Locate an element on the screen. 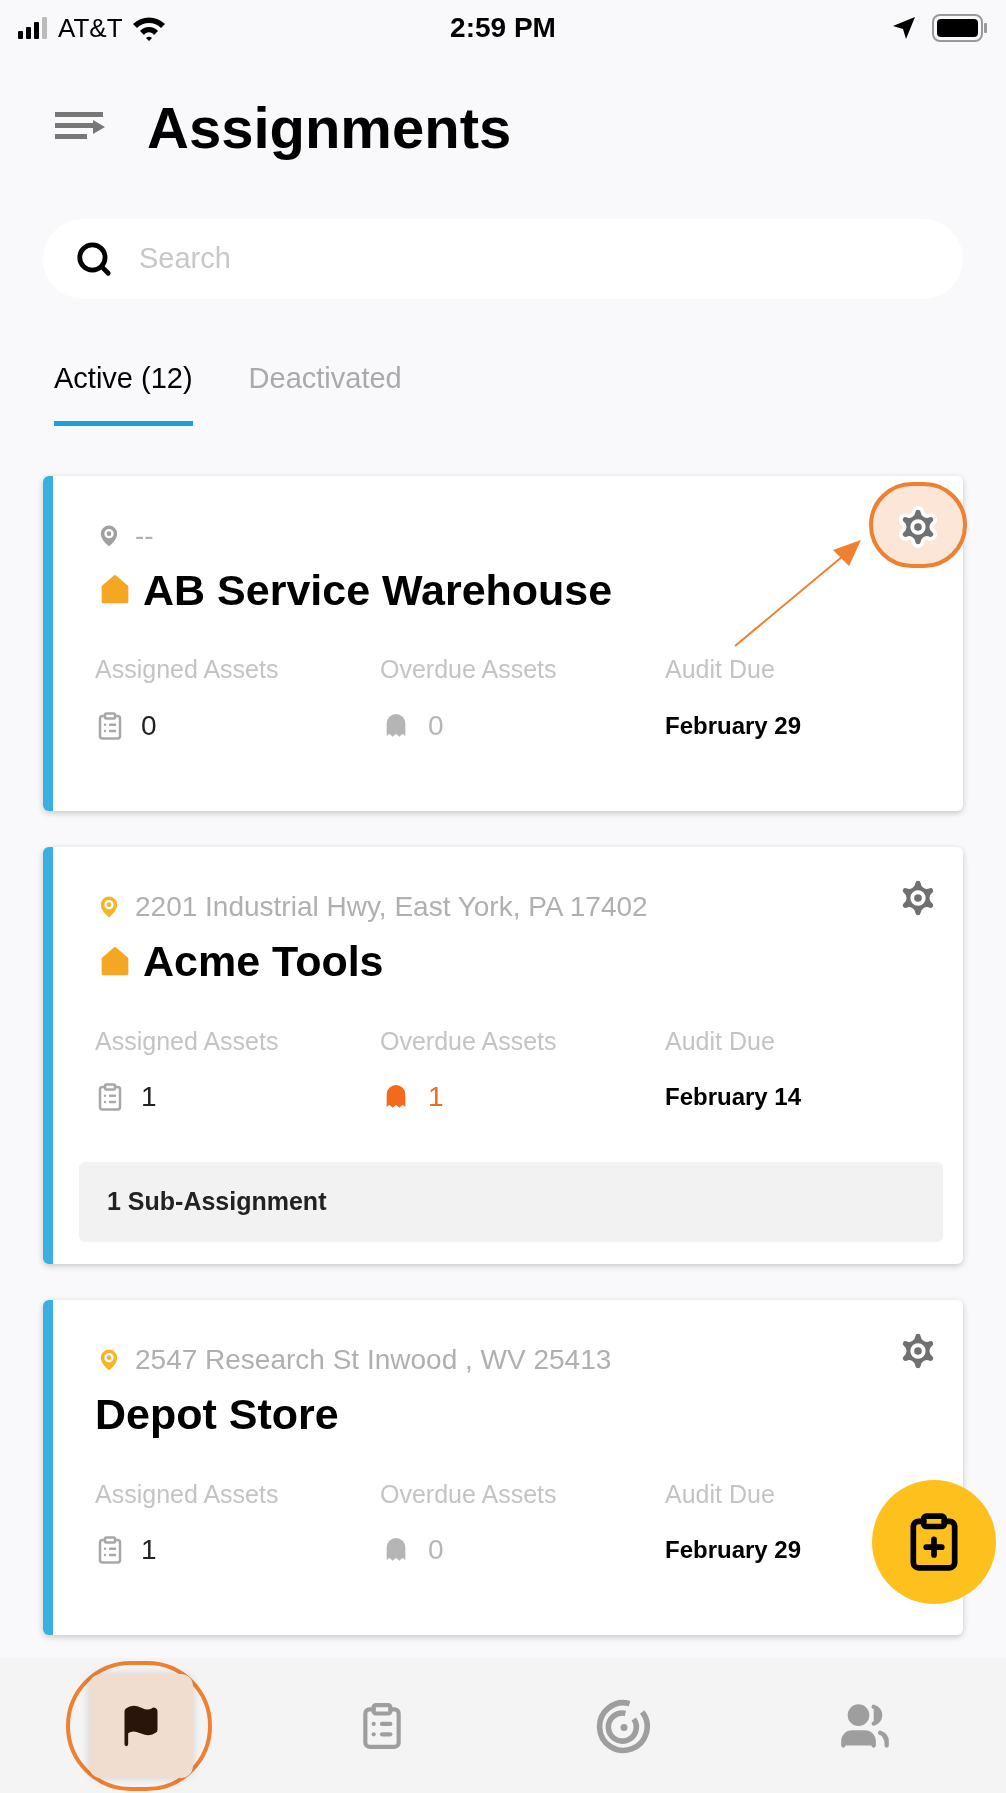  sub-assignment-bar: 1 Sub-Assignment is located at coordinates (511, 1202).